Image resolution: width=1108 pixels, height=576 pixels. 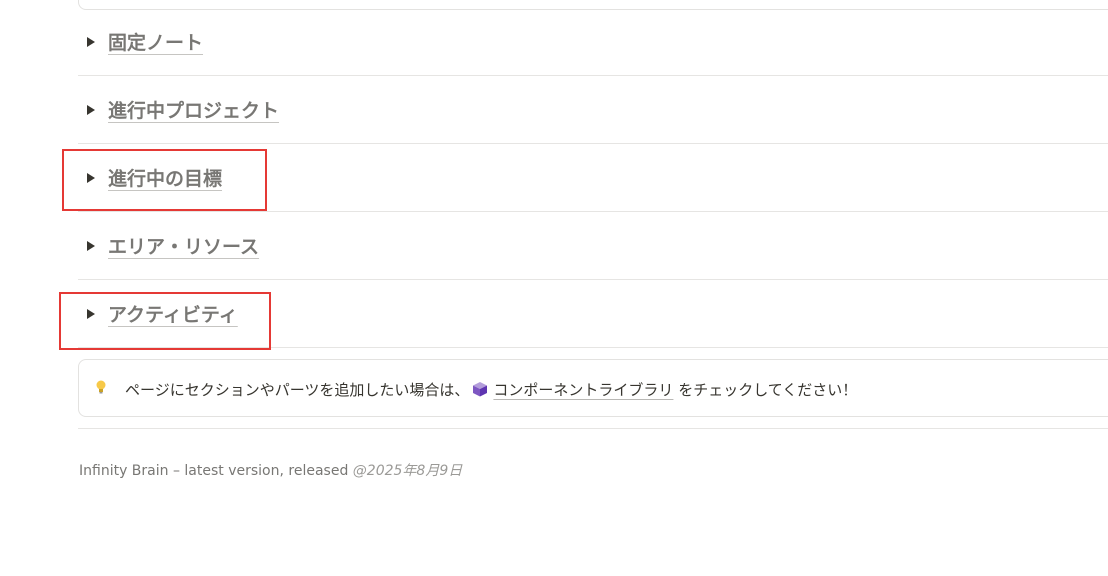 I want to click on toggle-pinned-notes: 固定ノート, so click(x=593, y=42).